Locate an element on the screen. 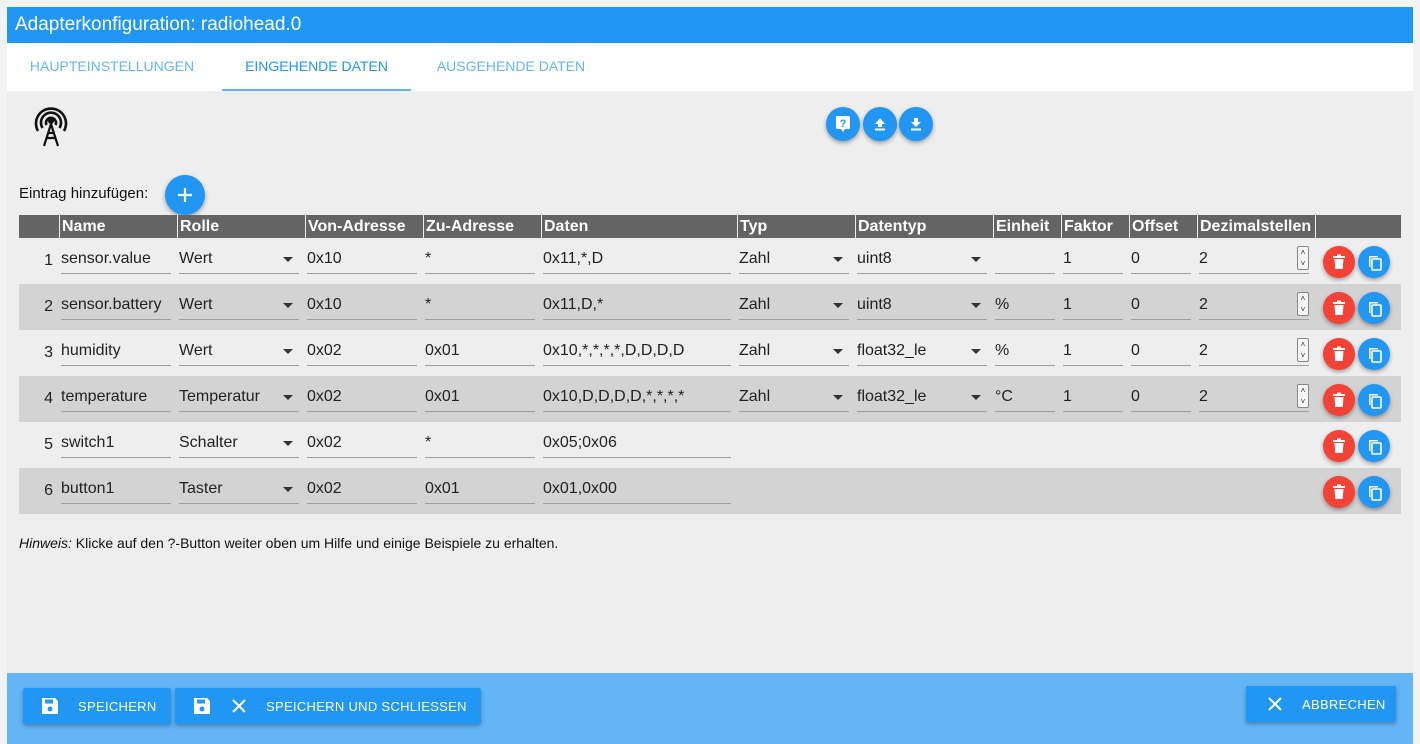  rolle-select: Temperatur is located at coordinates (239, 397).